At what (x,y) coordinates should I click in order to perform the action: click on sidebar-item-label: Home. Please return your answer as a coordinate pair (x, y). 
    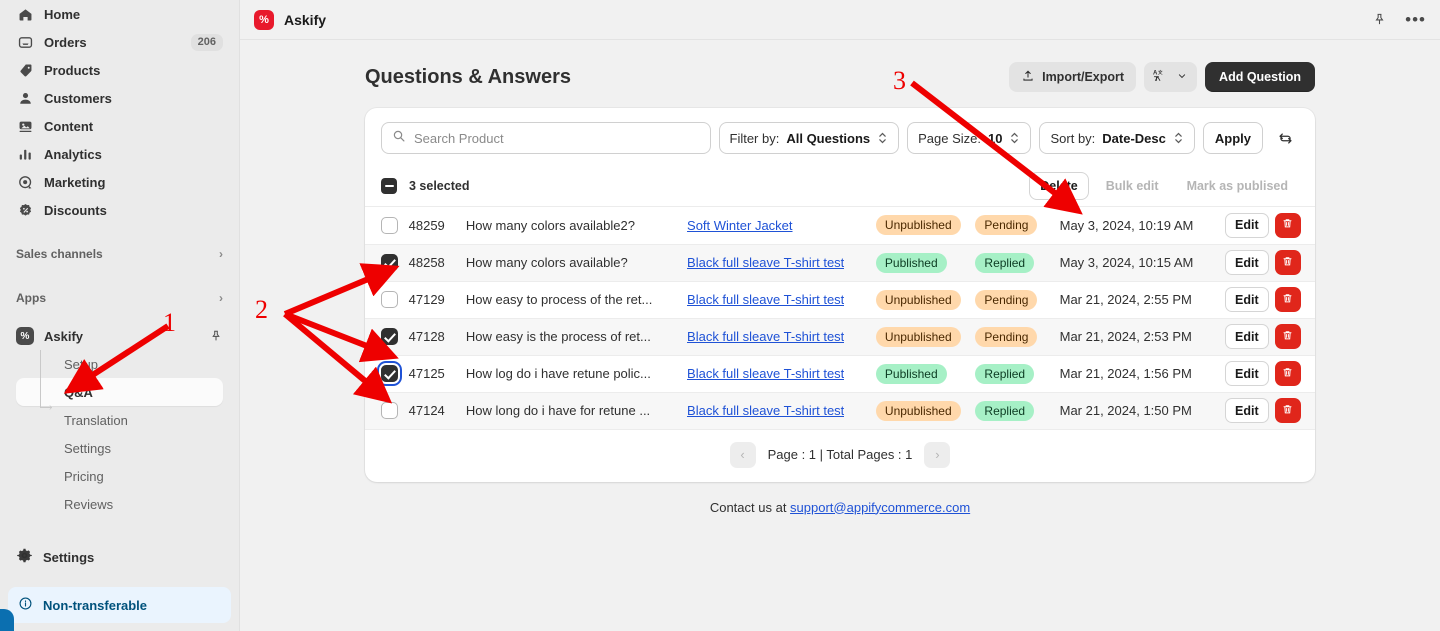
    Looking at the image, I should click on (62, 14).